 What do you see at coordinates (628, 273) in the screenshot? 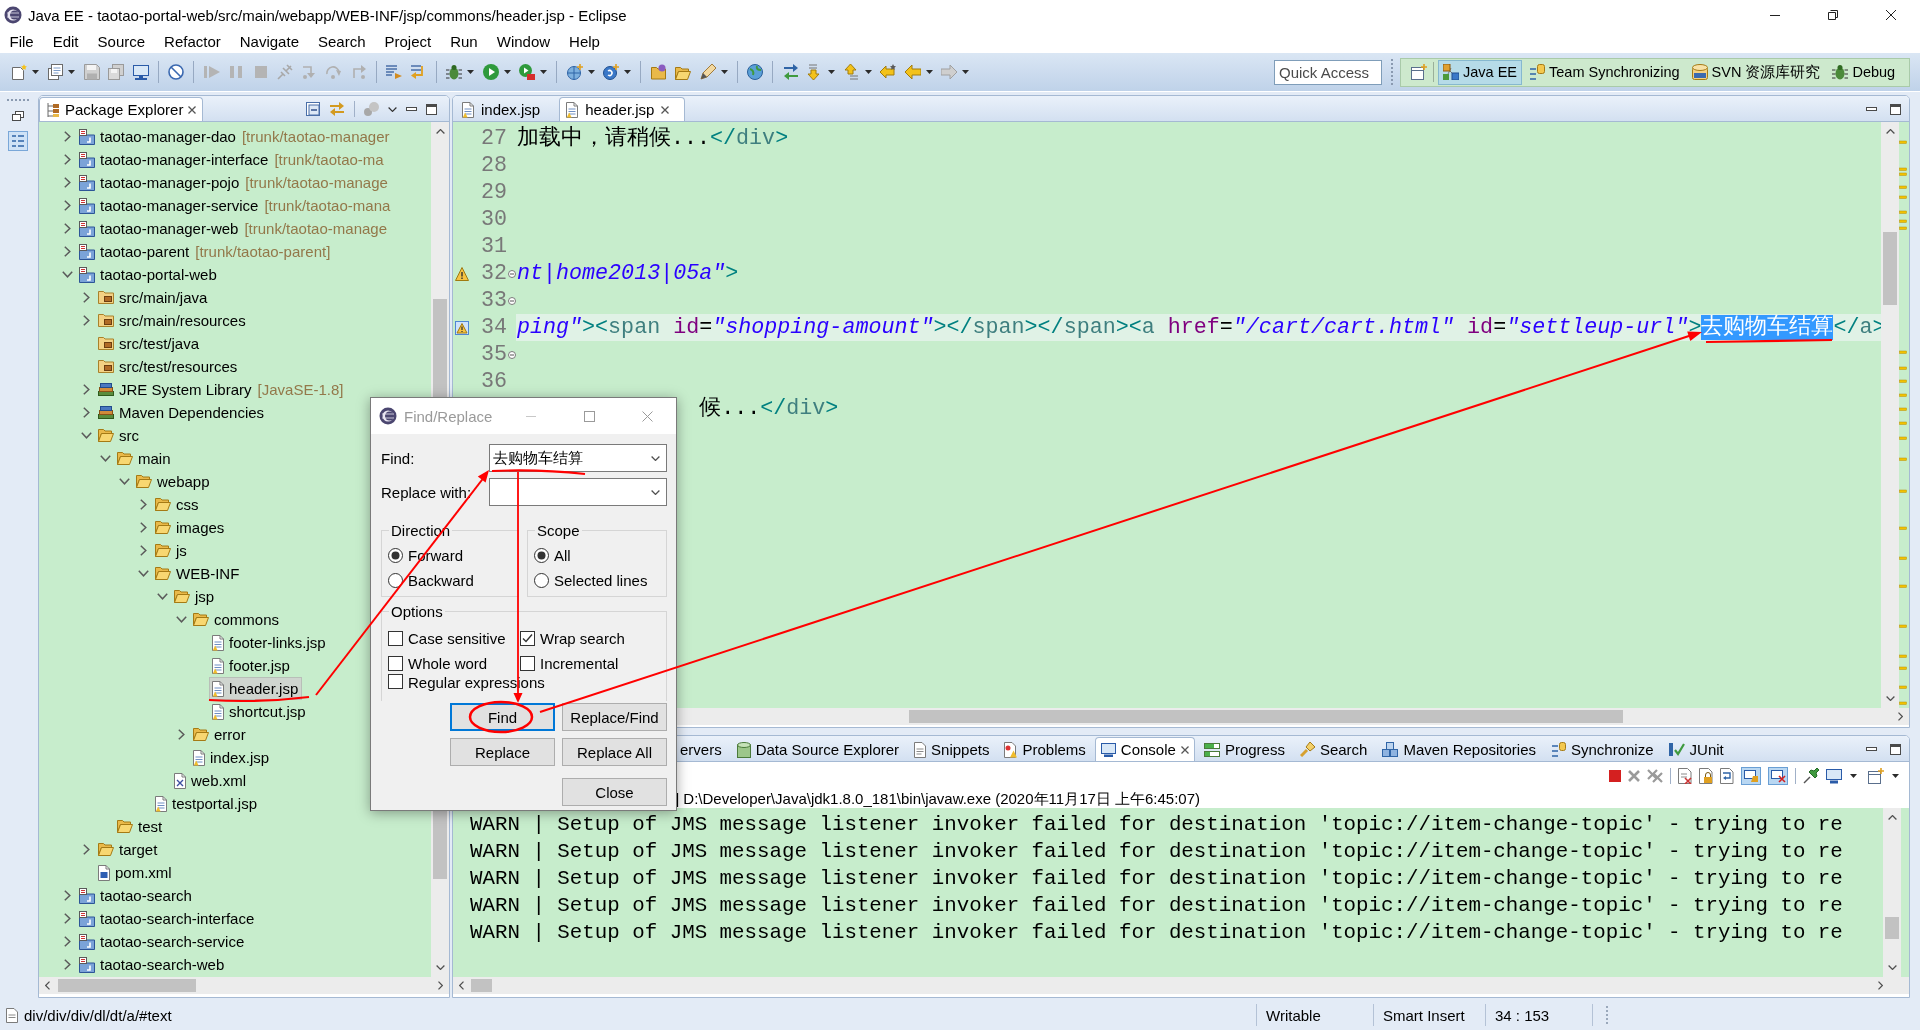
I see `code-line: nt|home2013|05a">` at bounding box center [628, 273].